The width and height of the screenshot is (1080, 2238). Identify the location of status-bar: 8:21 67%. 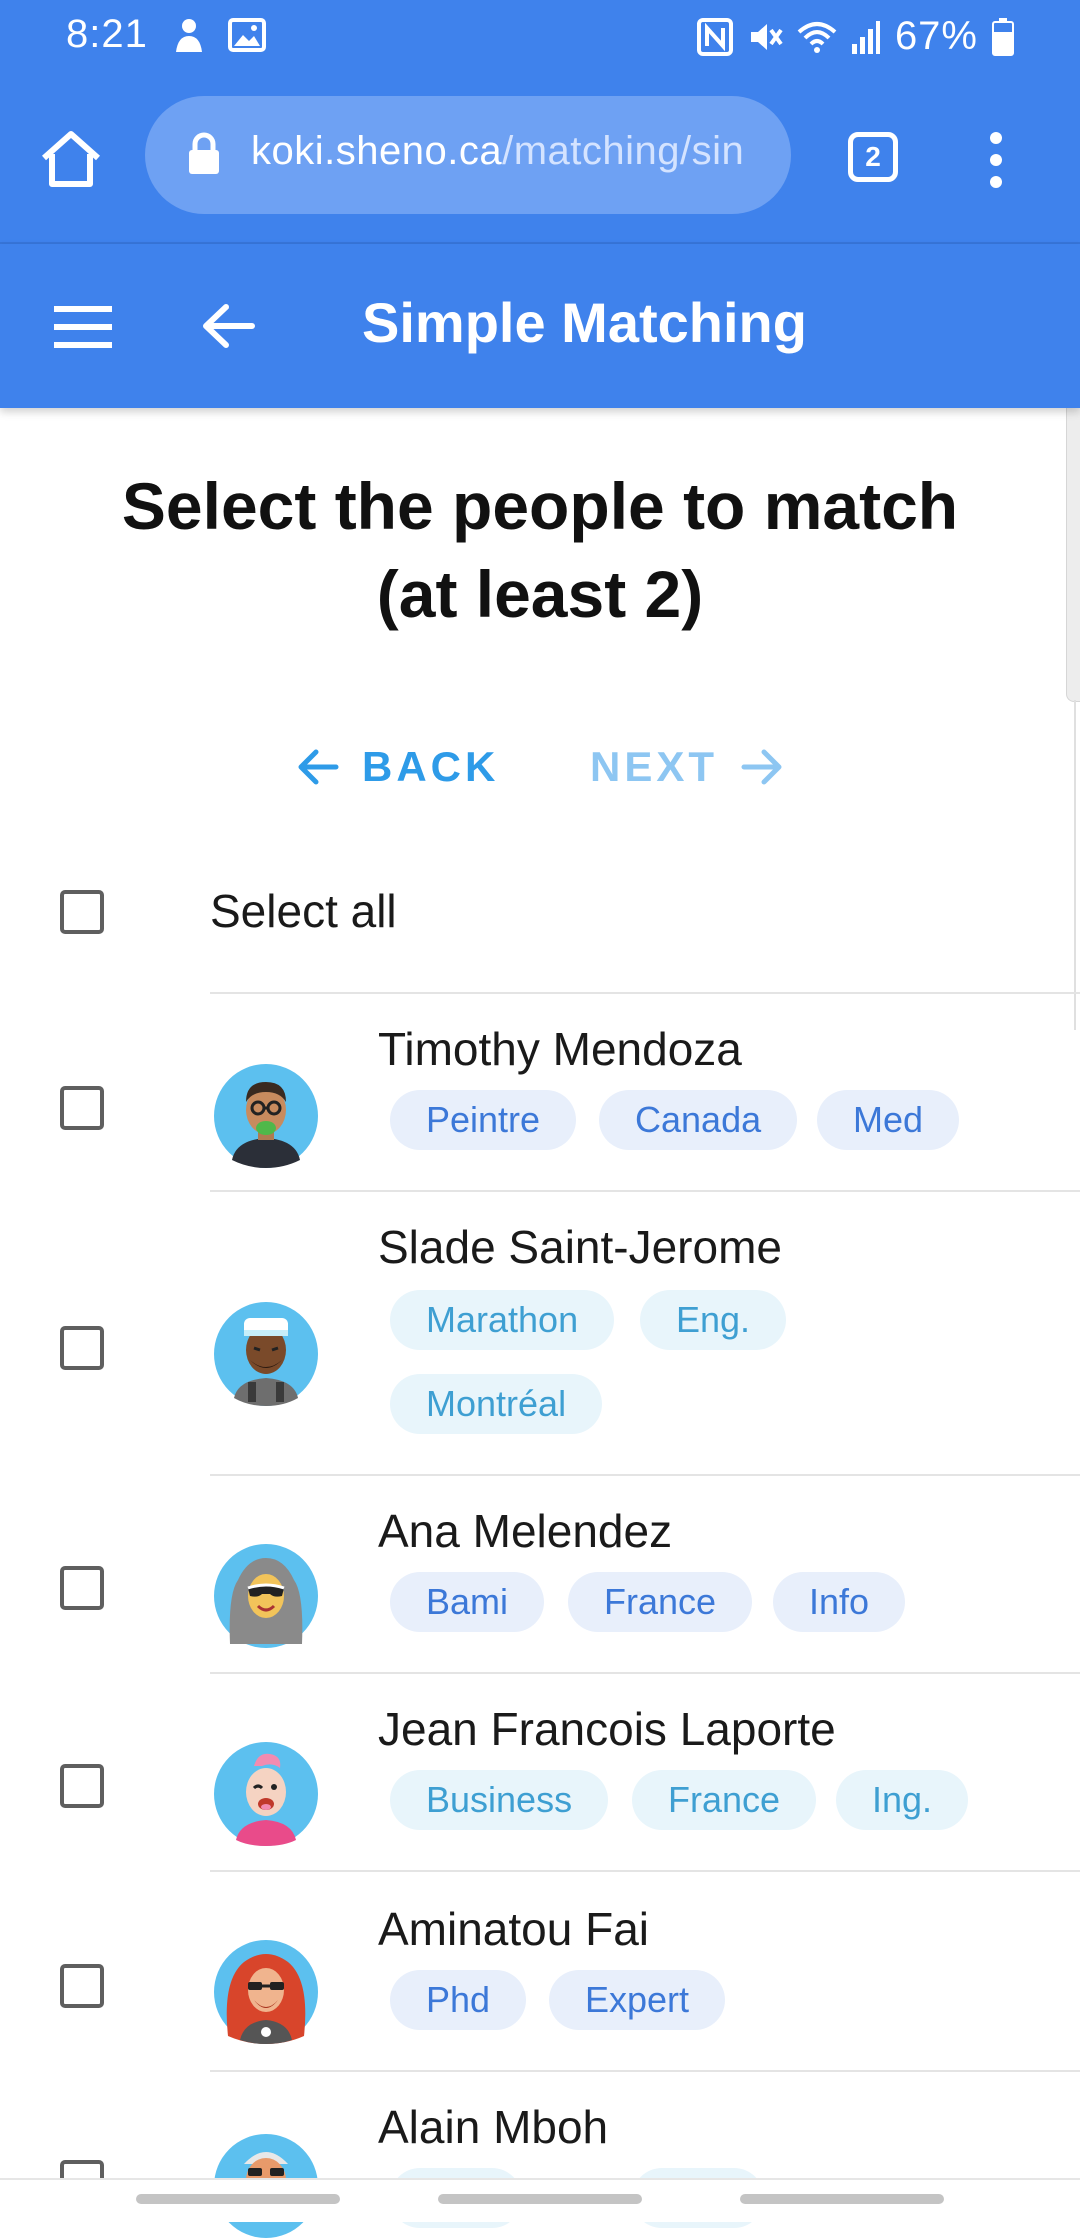
(540, 37).